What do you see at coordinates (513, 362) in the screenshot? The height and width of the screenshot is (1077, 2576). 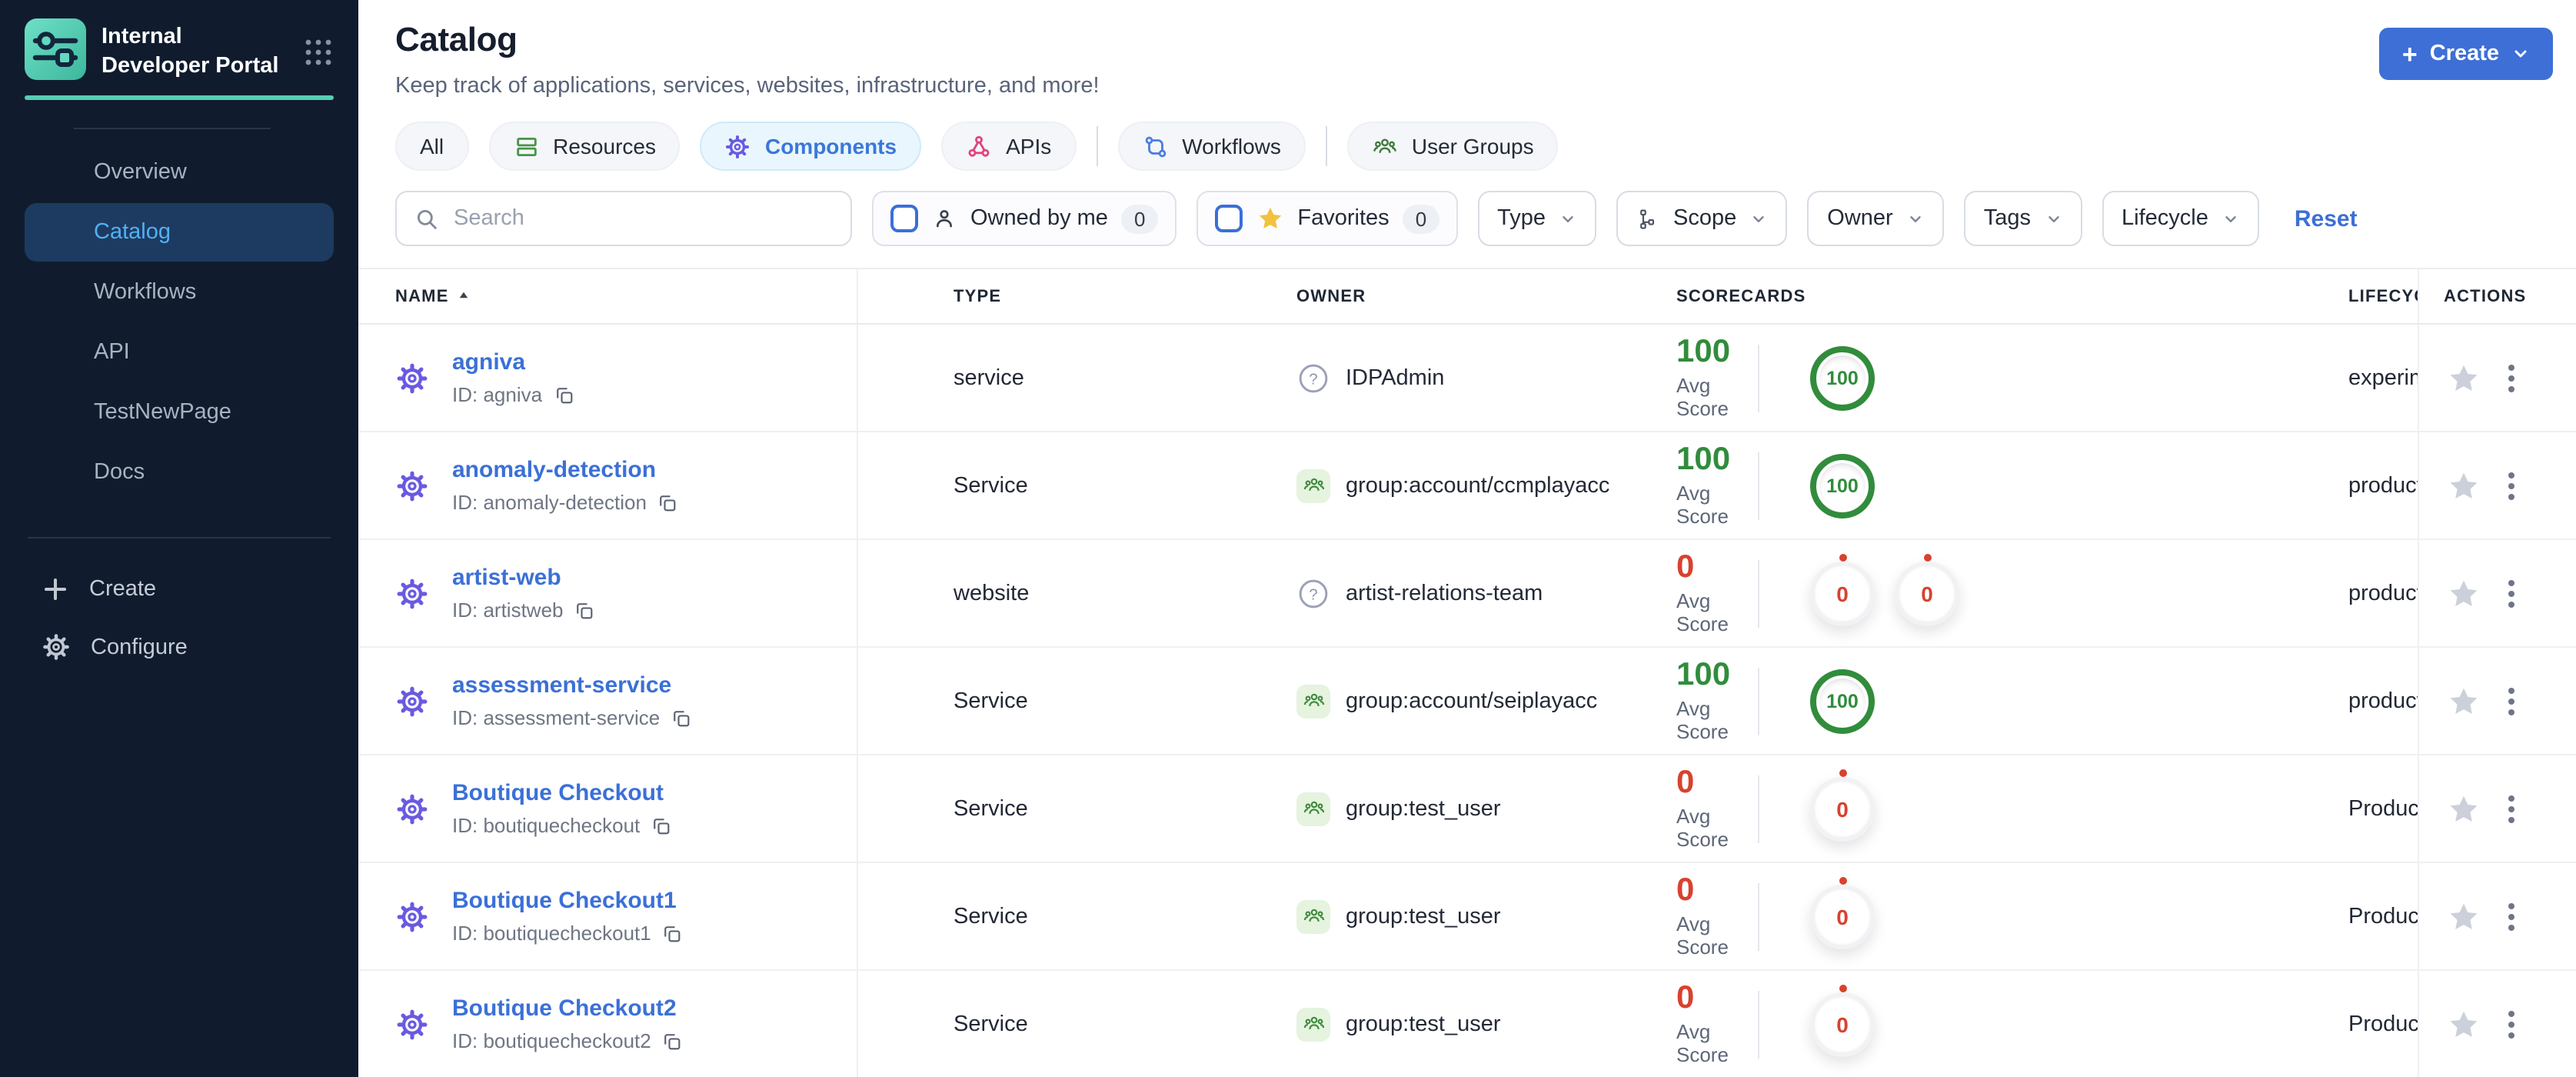 I see `entity-name-link: agniva` at bounding box center [513, 362].